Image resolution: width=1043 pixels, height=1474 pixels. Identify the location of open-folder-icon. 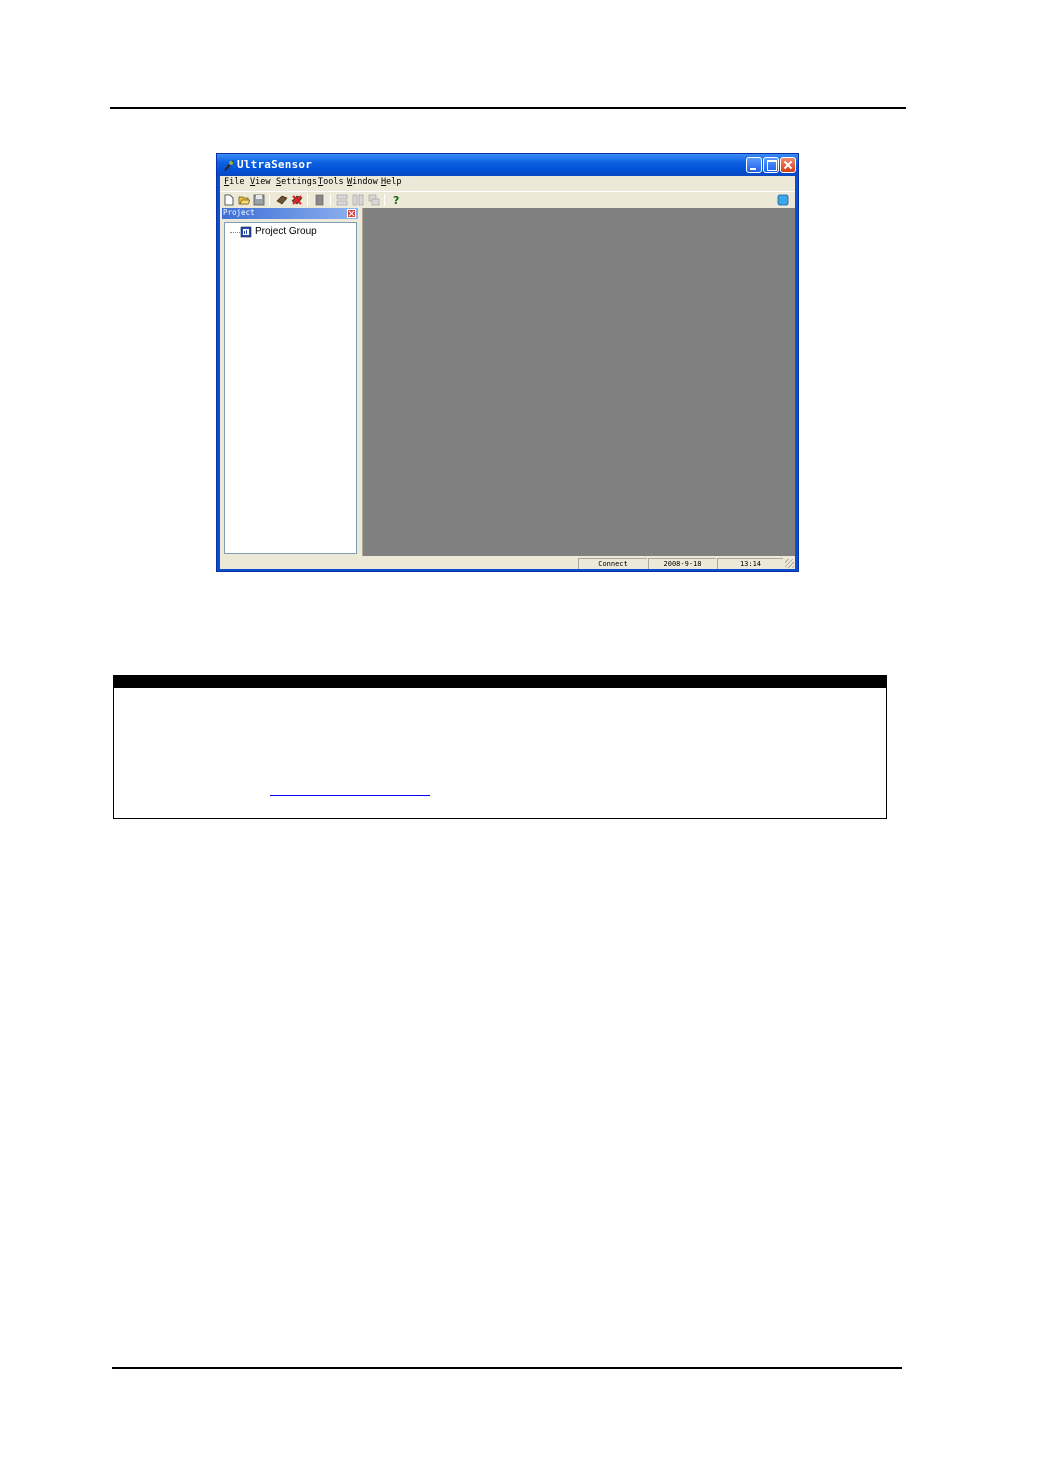
(244, 200).